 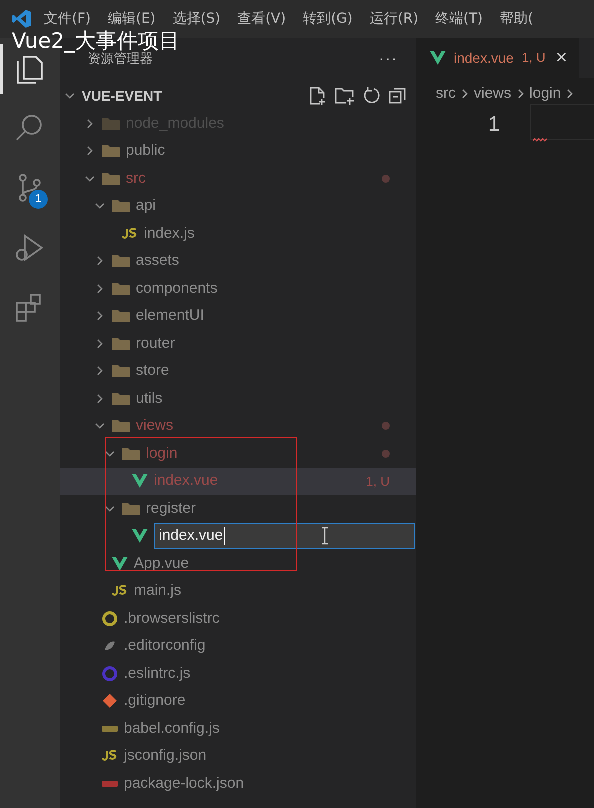 What do you see at coordinates (171, 508) in the screenshot?
I see `file-name: register` at bounding box center [171, 508].